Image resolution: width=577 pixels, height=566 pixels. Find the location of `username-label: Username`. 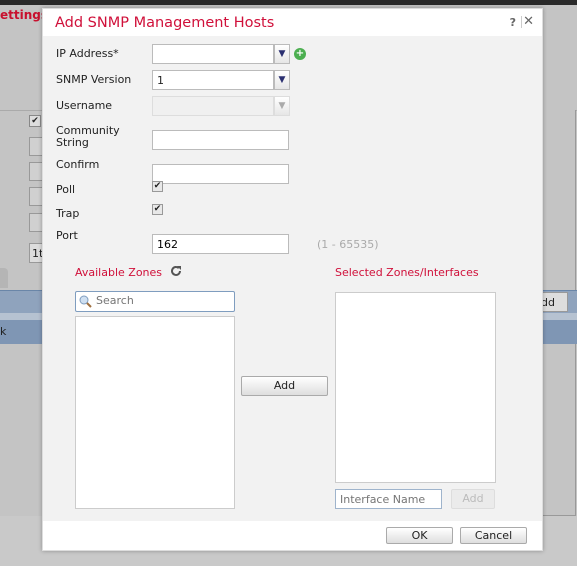

username-label: Username is located at coordinates (84, 105).